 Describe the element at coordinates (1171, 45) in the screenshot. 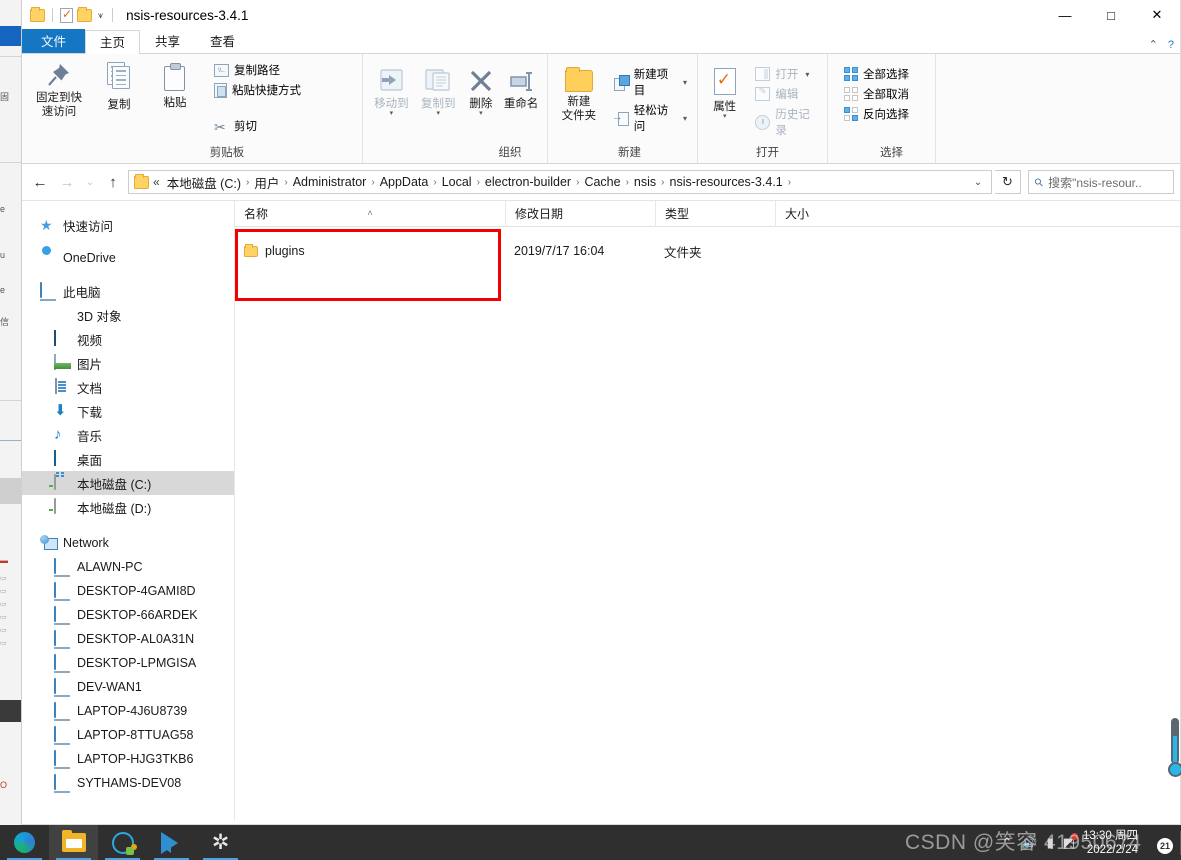

I see `help-icon: ?` at that location.